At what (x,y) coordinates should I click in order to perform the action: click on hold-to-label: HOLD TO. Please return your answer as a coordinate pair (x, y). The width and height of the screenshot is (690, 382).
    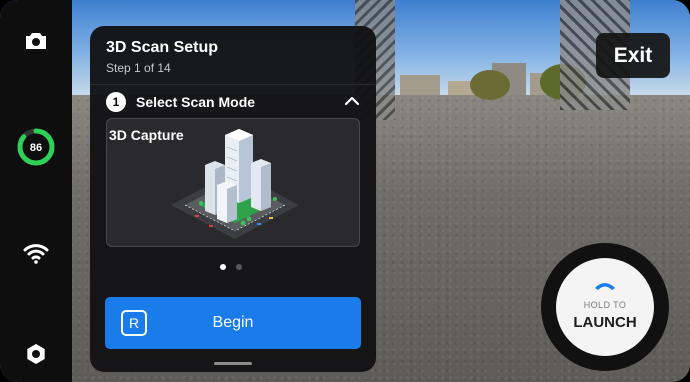
    Looking at the image, I should click on (605, 305).